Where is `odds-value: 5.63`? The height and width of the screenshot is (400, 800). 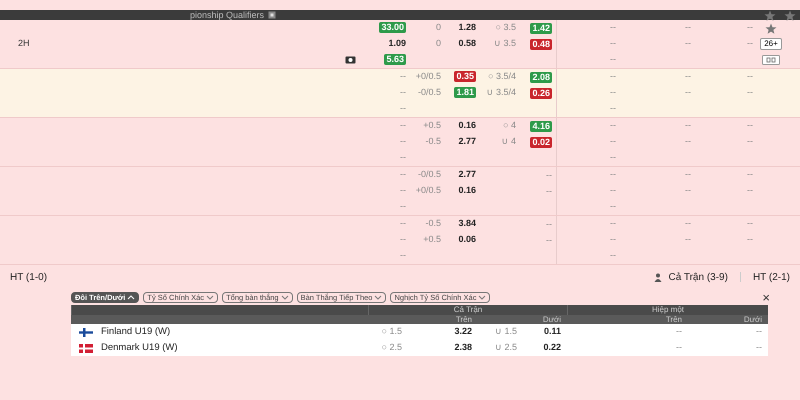 odds-value: 5.63 is located at coordinates (395, 60).